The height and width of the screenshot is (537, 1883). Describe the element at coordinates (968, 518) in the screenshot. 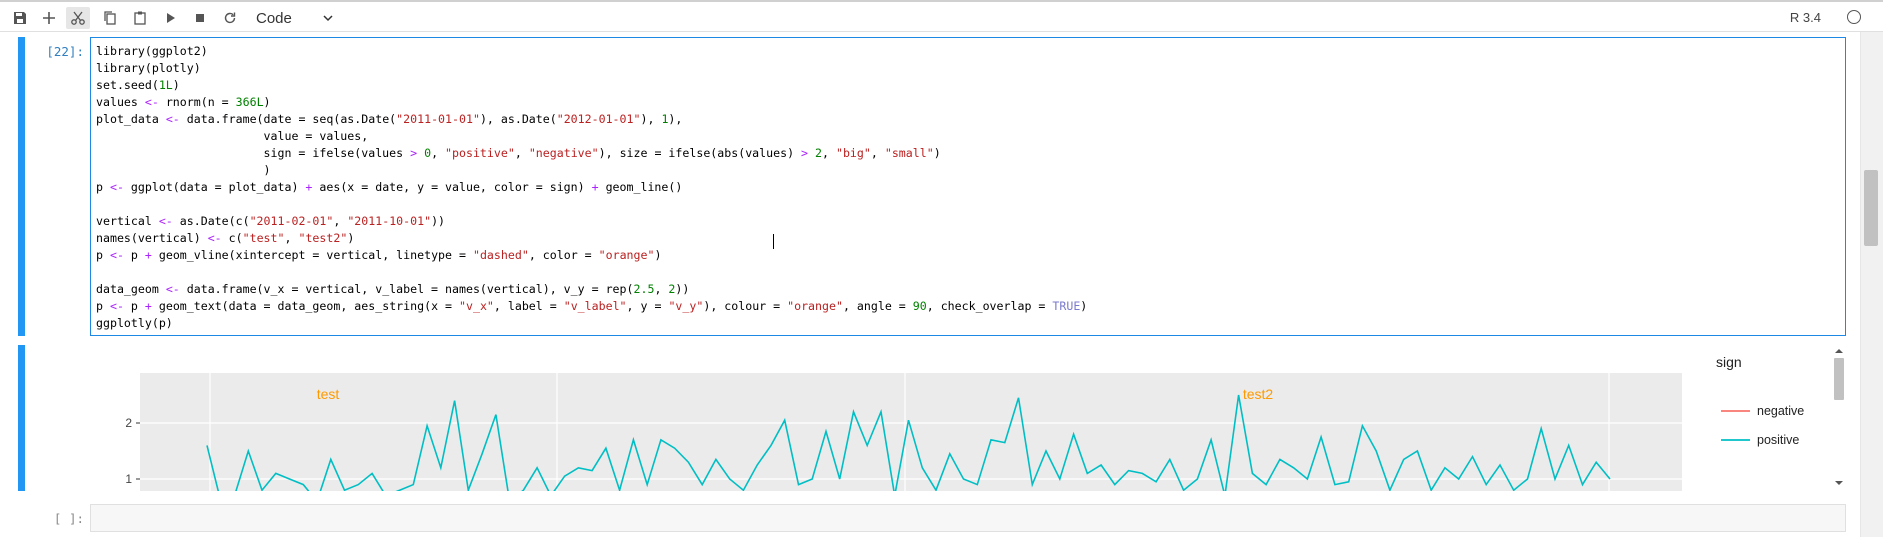

I see `empty-code-editor` at that location.